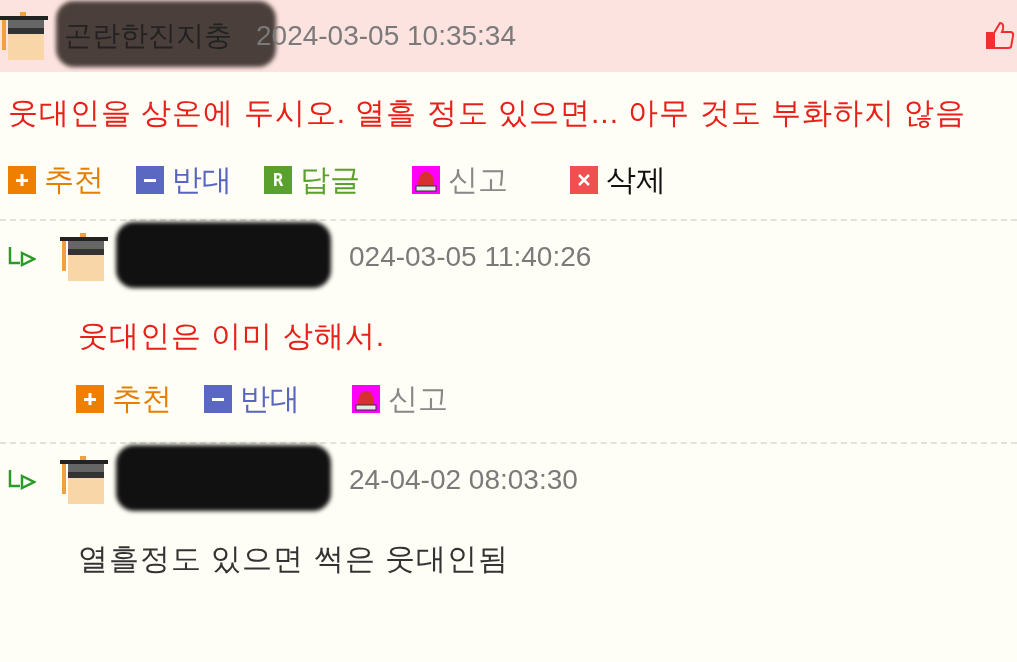 The image size is (1017, 662). Describe the element at coordinates (618, 180) in the screenshot. I see `action-link: 삭제` at that location.